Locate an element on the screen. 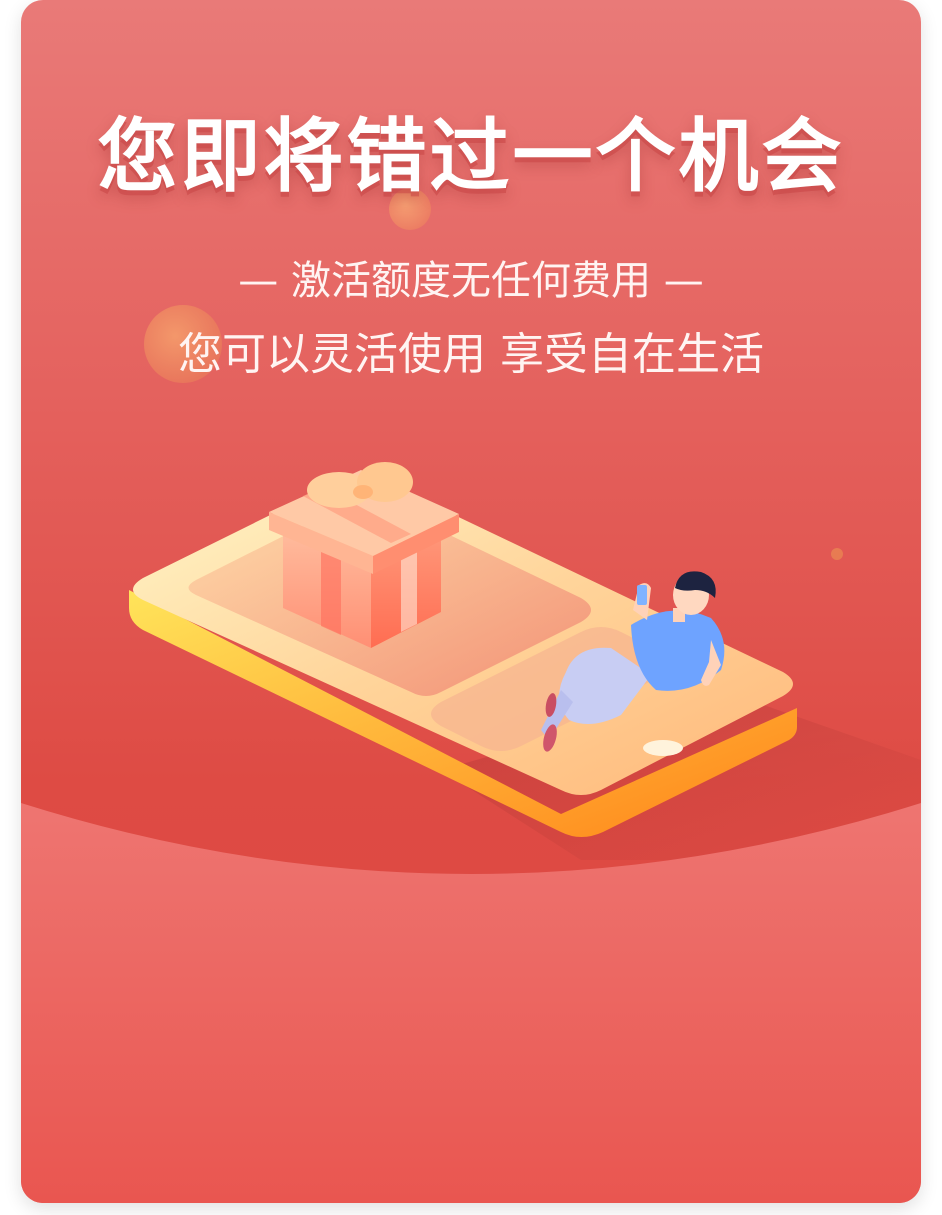  phone-home-button is located at coordinates (663, 748).